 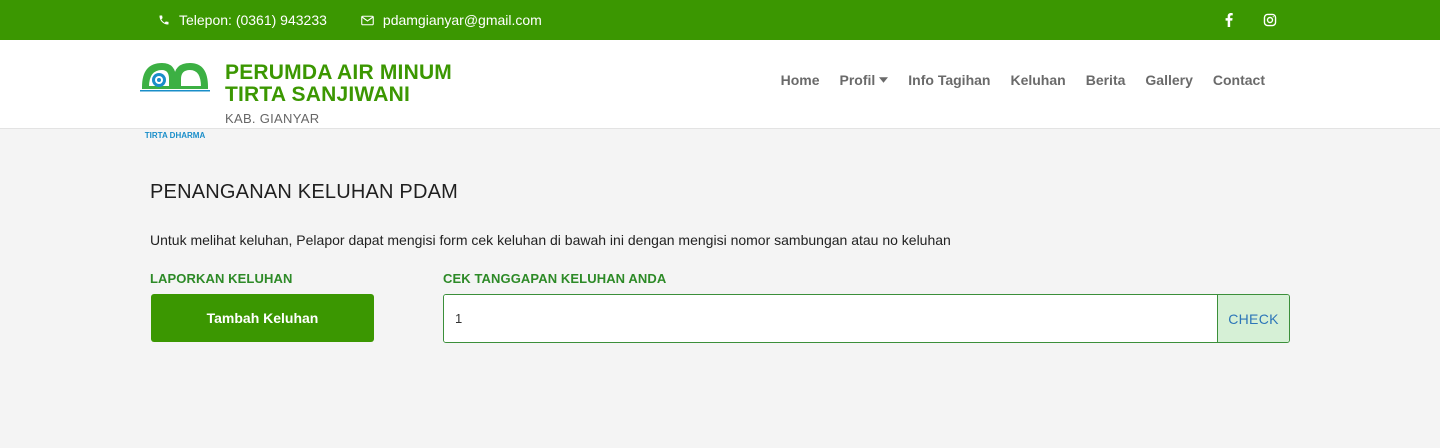 What do you see at coordinates (262, 318) in the screenshot?
I see `add-complaint-button: Tambah Keluhan` at bounding box center [262, 318].